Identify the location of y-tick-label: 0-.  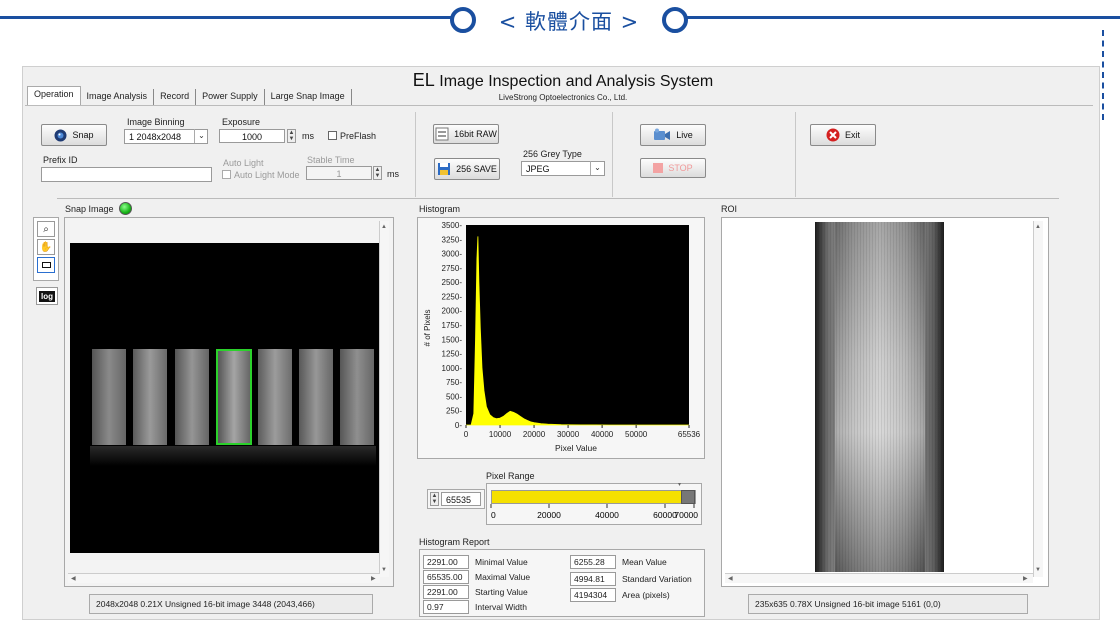
(458, 425).